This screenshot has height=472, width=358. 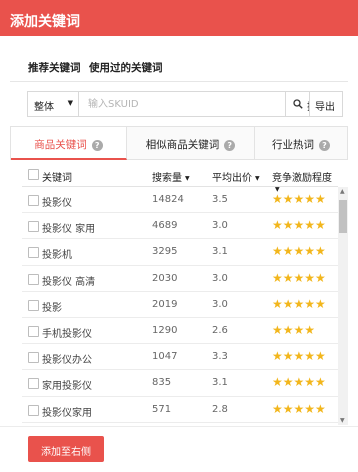 I want to click on table-row: 投影 2019 3.0 ★★★★★, so click(x=180, y=305).